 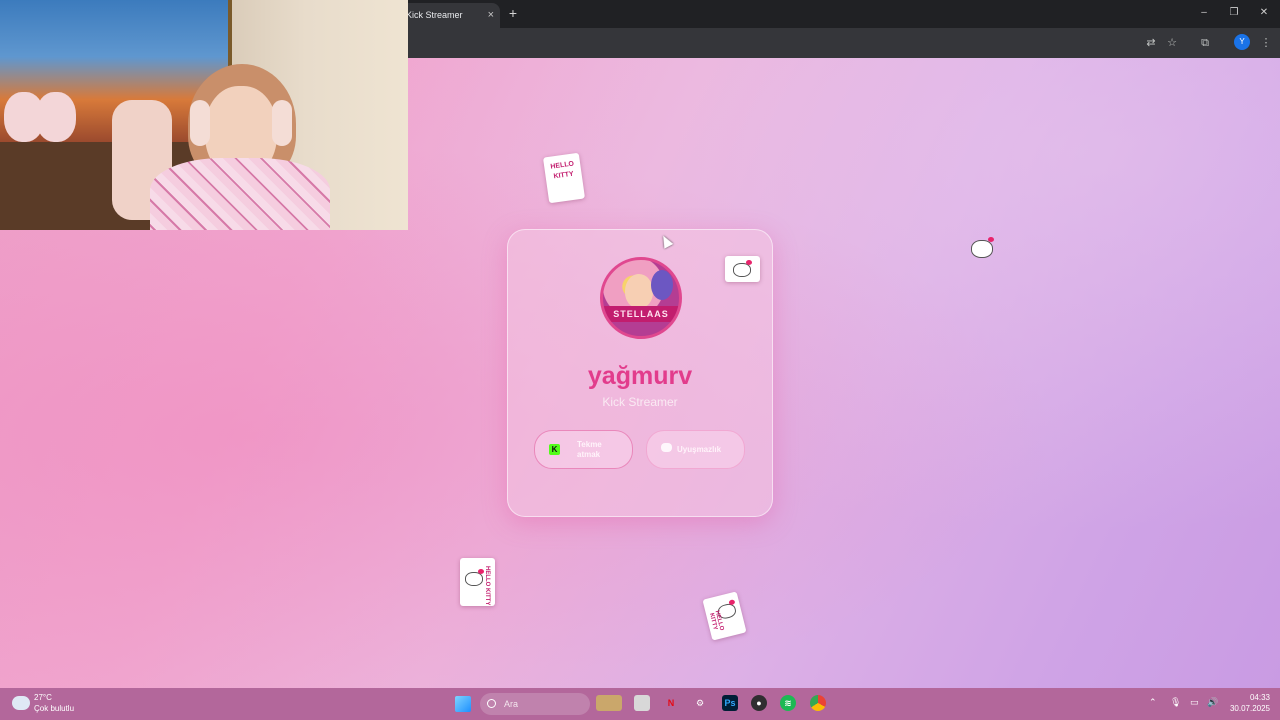 What do you see at coordinates (640, 402) in the screenshot?
I see `subtitle: Kick Streamer` at bounding box center [640, 402].